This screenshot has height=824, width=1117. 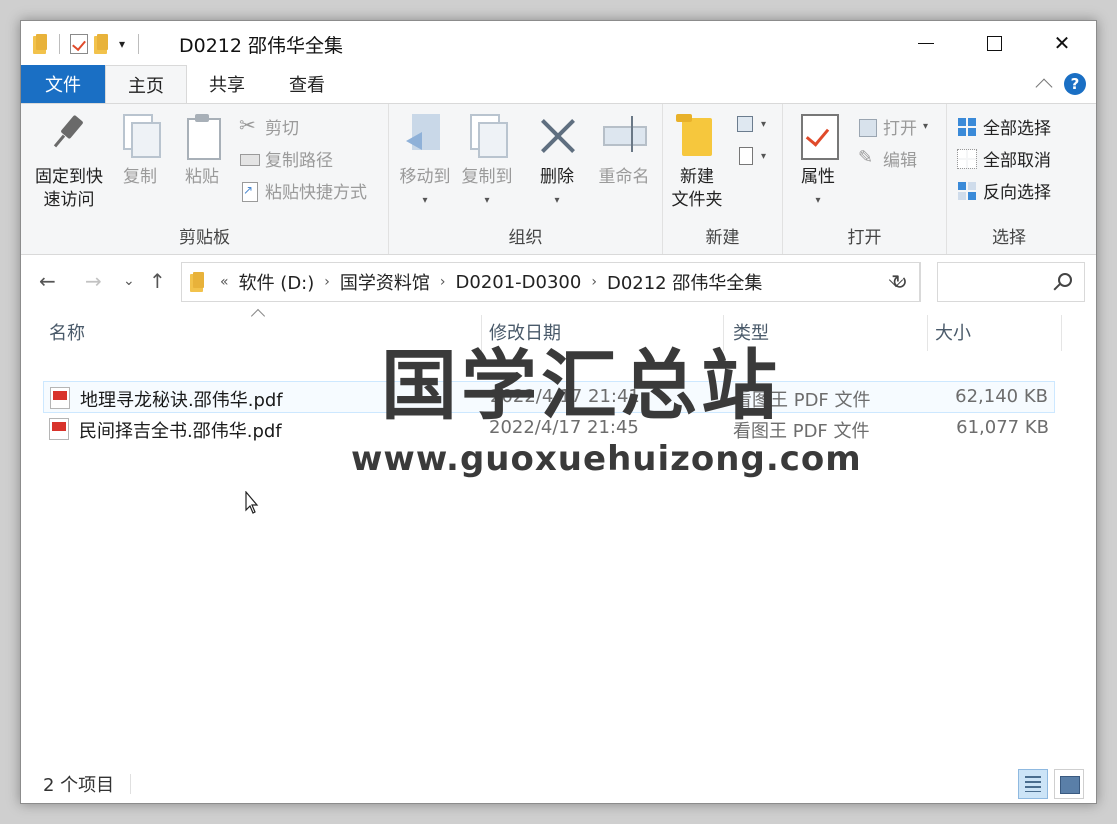 What do you see at coordinates (564, 427) in the screenshot?
I see `file-modified: 2022/4/17 21:45` at bounding box center [564, 427].